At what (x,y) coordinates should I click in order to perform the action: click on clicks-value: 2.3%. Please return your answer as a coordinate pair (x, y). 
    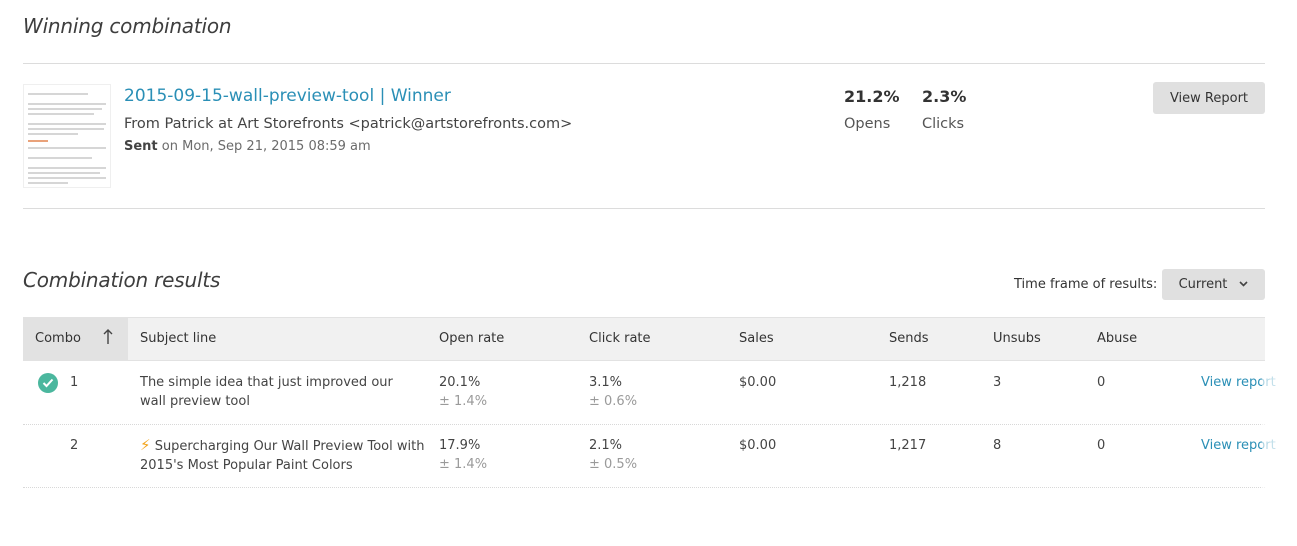
    Looking at the image, I should click on (944, 96).